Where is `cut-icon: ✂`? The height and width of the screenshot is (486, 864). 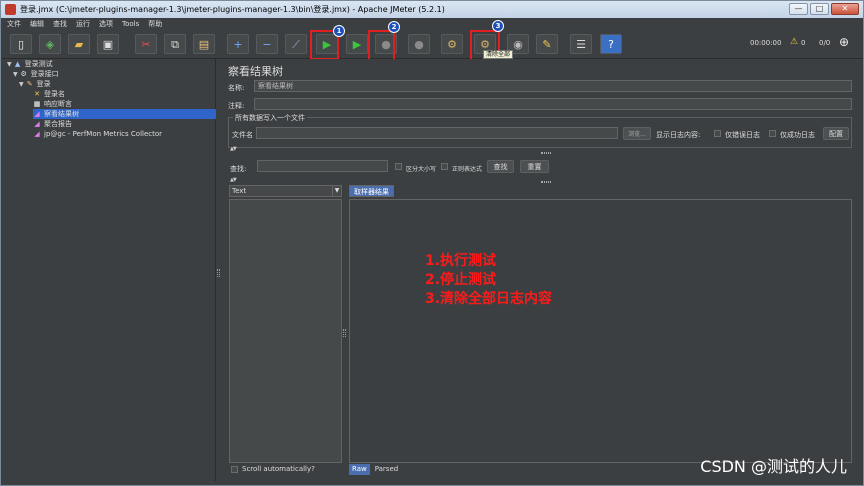
cut-icon: ✂ is located at coordinates (146, 44).